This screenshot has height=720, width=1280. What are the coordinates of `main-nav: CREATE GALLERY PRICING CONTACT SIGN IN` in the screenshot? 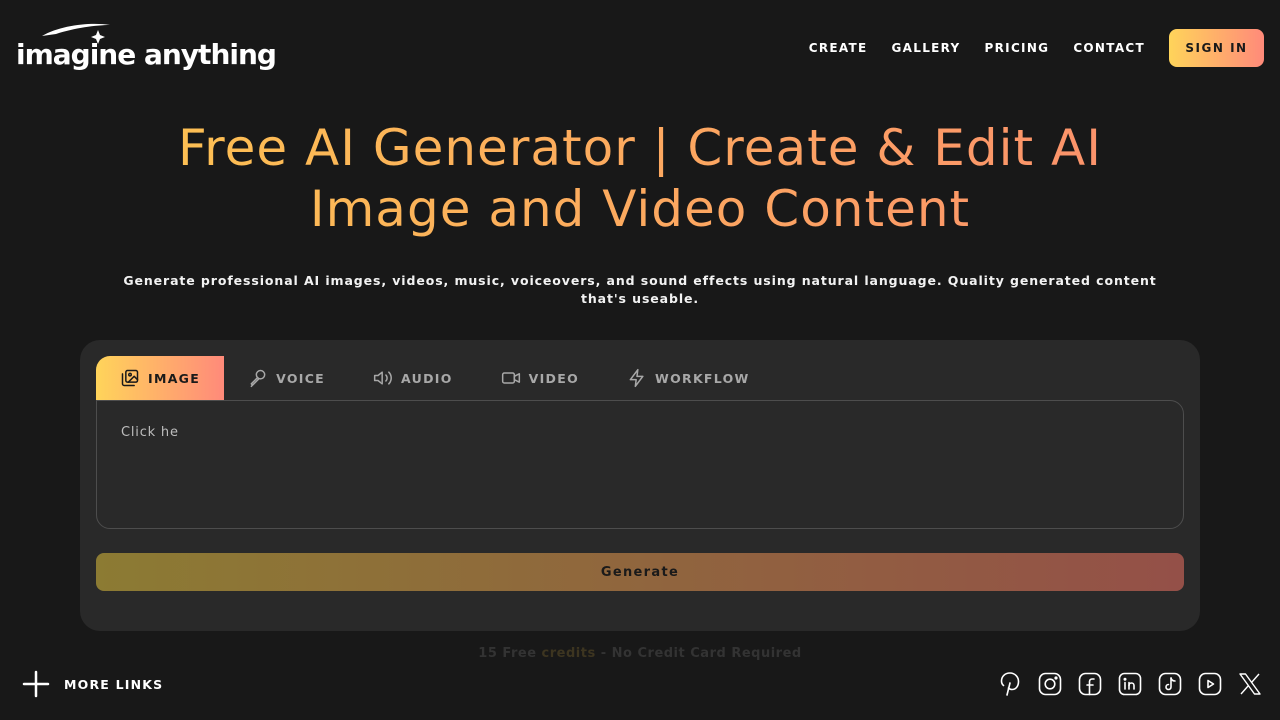 It's located at (1036, 48).